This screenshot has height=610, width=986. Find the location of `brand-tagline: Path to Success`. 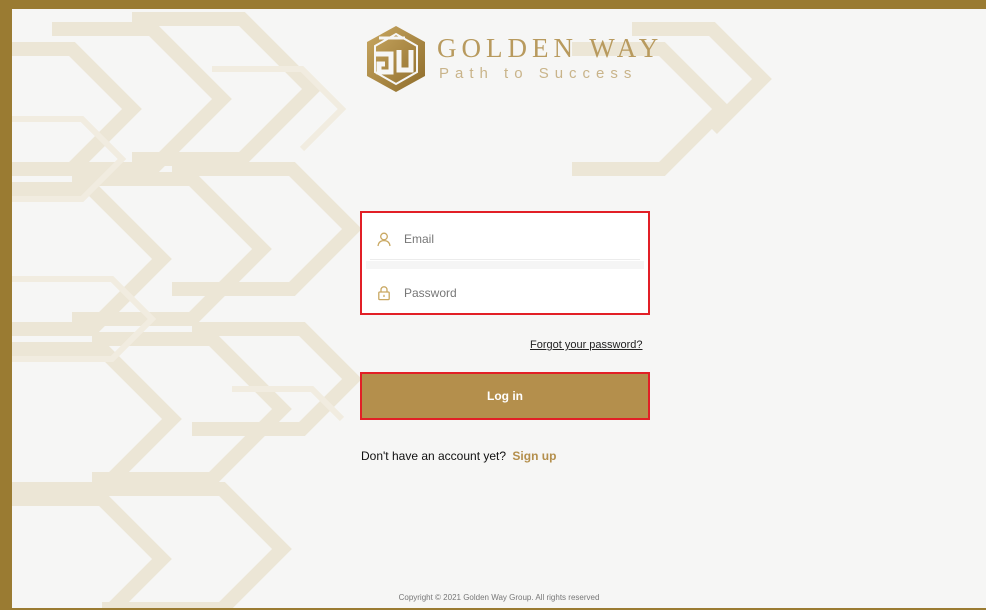

brand-tagline: Path to Success is located at coordinates (538, 73).